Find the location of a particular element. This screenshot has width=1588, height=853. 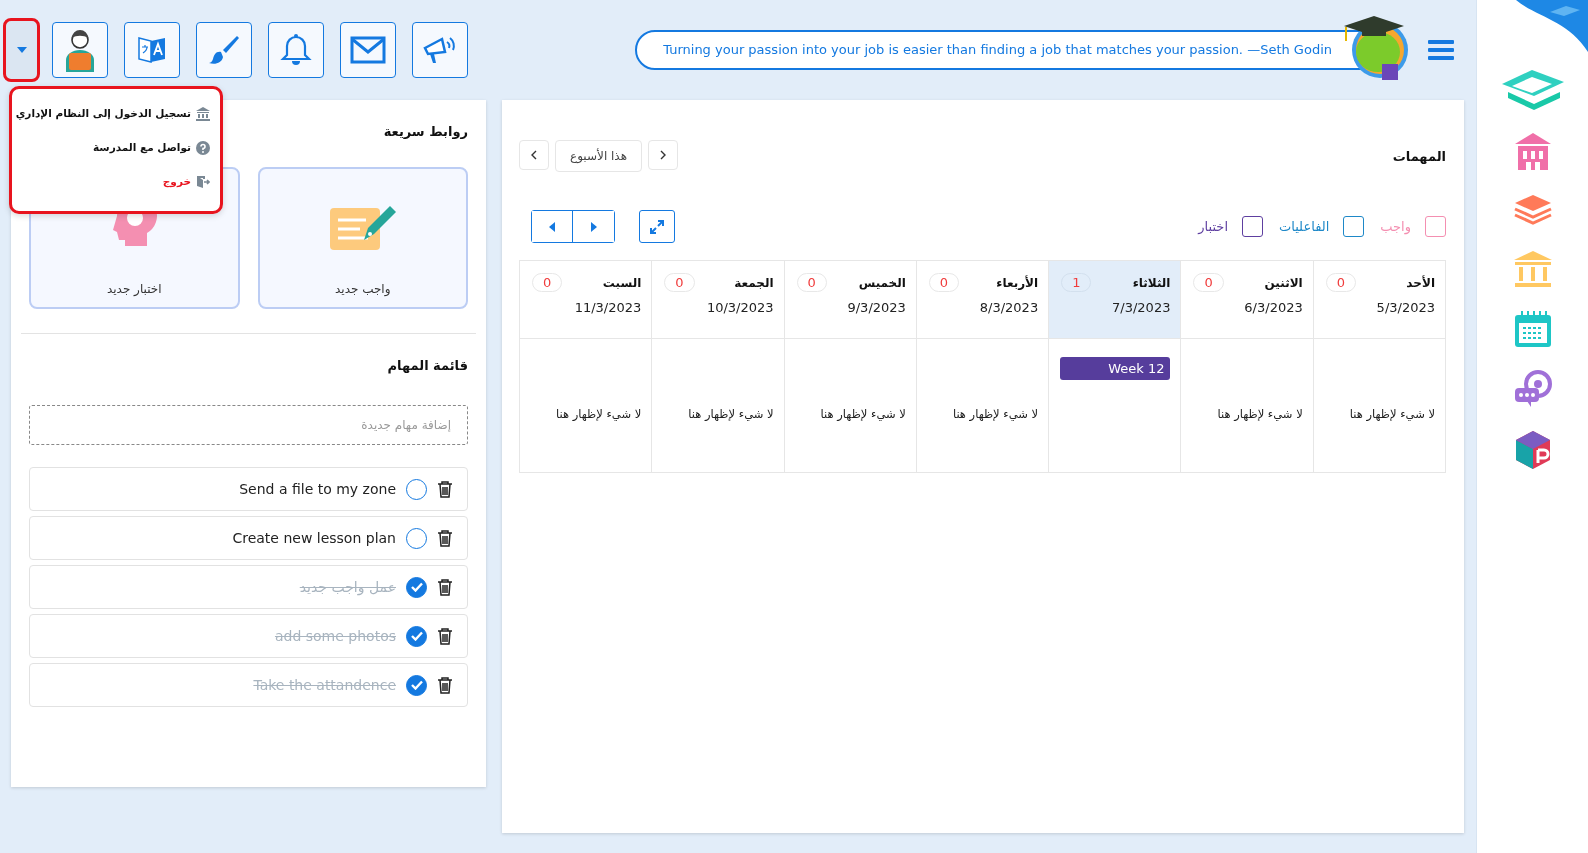

expand-button is located at coordinates (657, 226).